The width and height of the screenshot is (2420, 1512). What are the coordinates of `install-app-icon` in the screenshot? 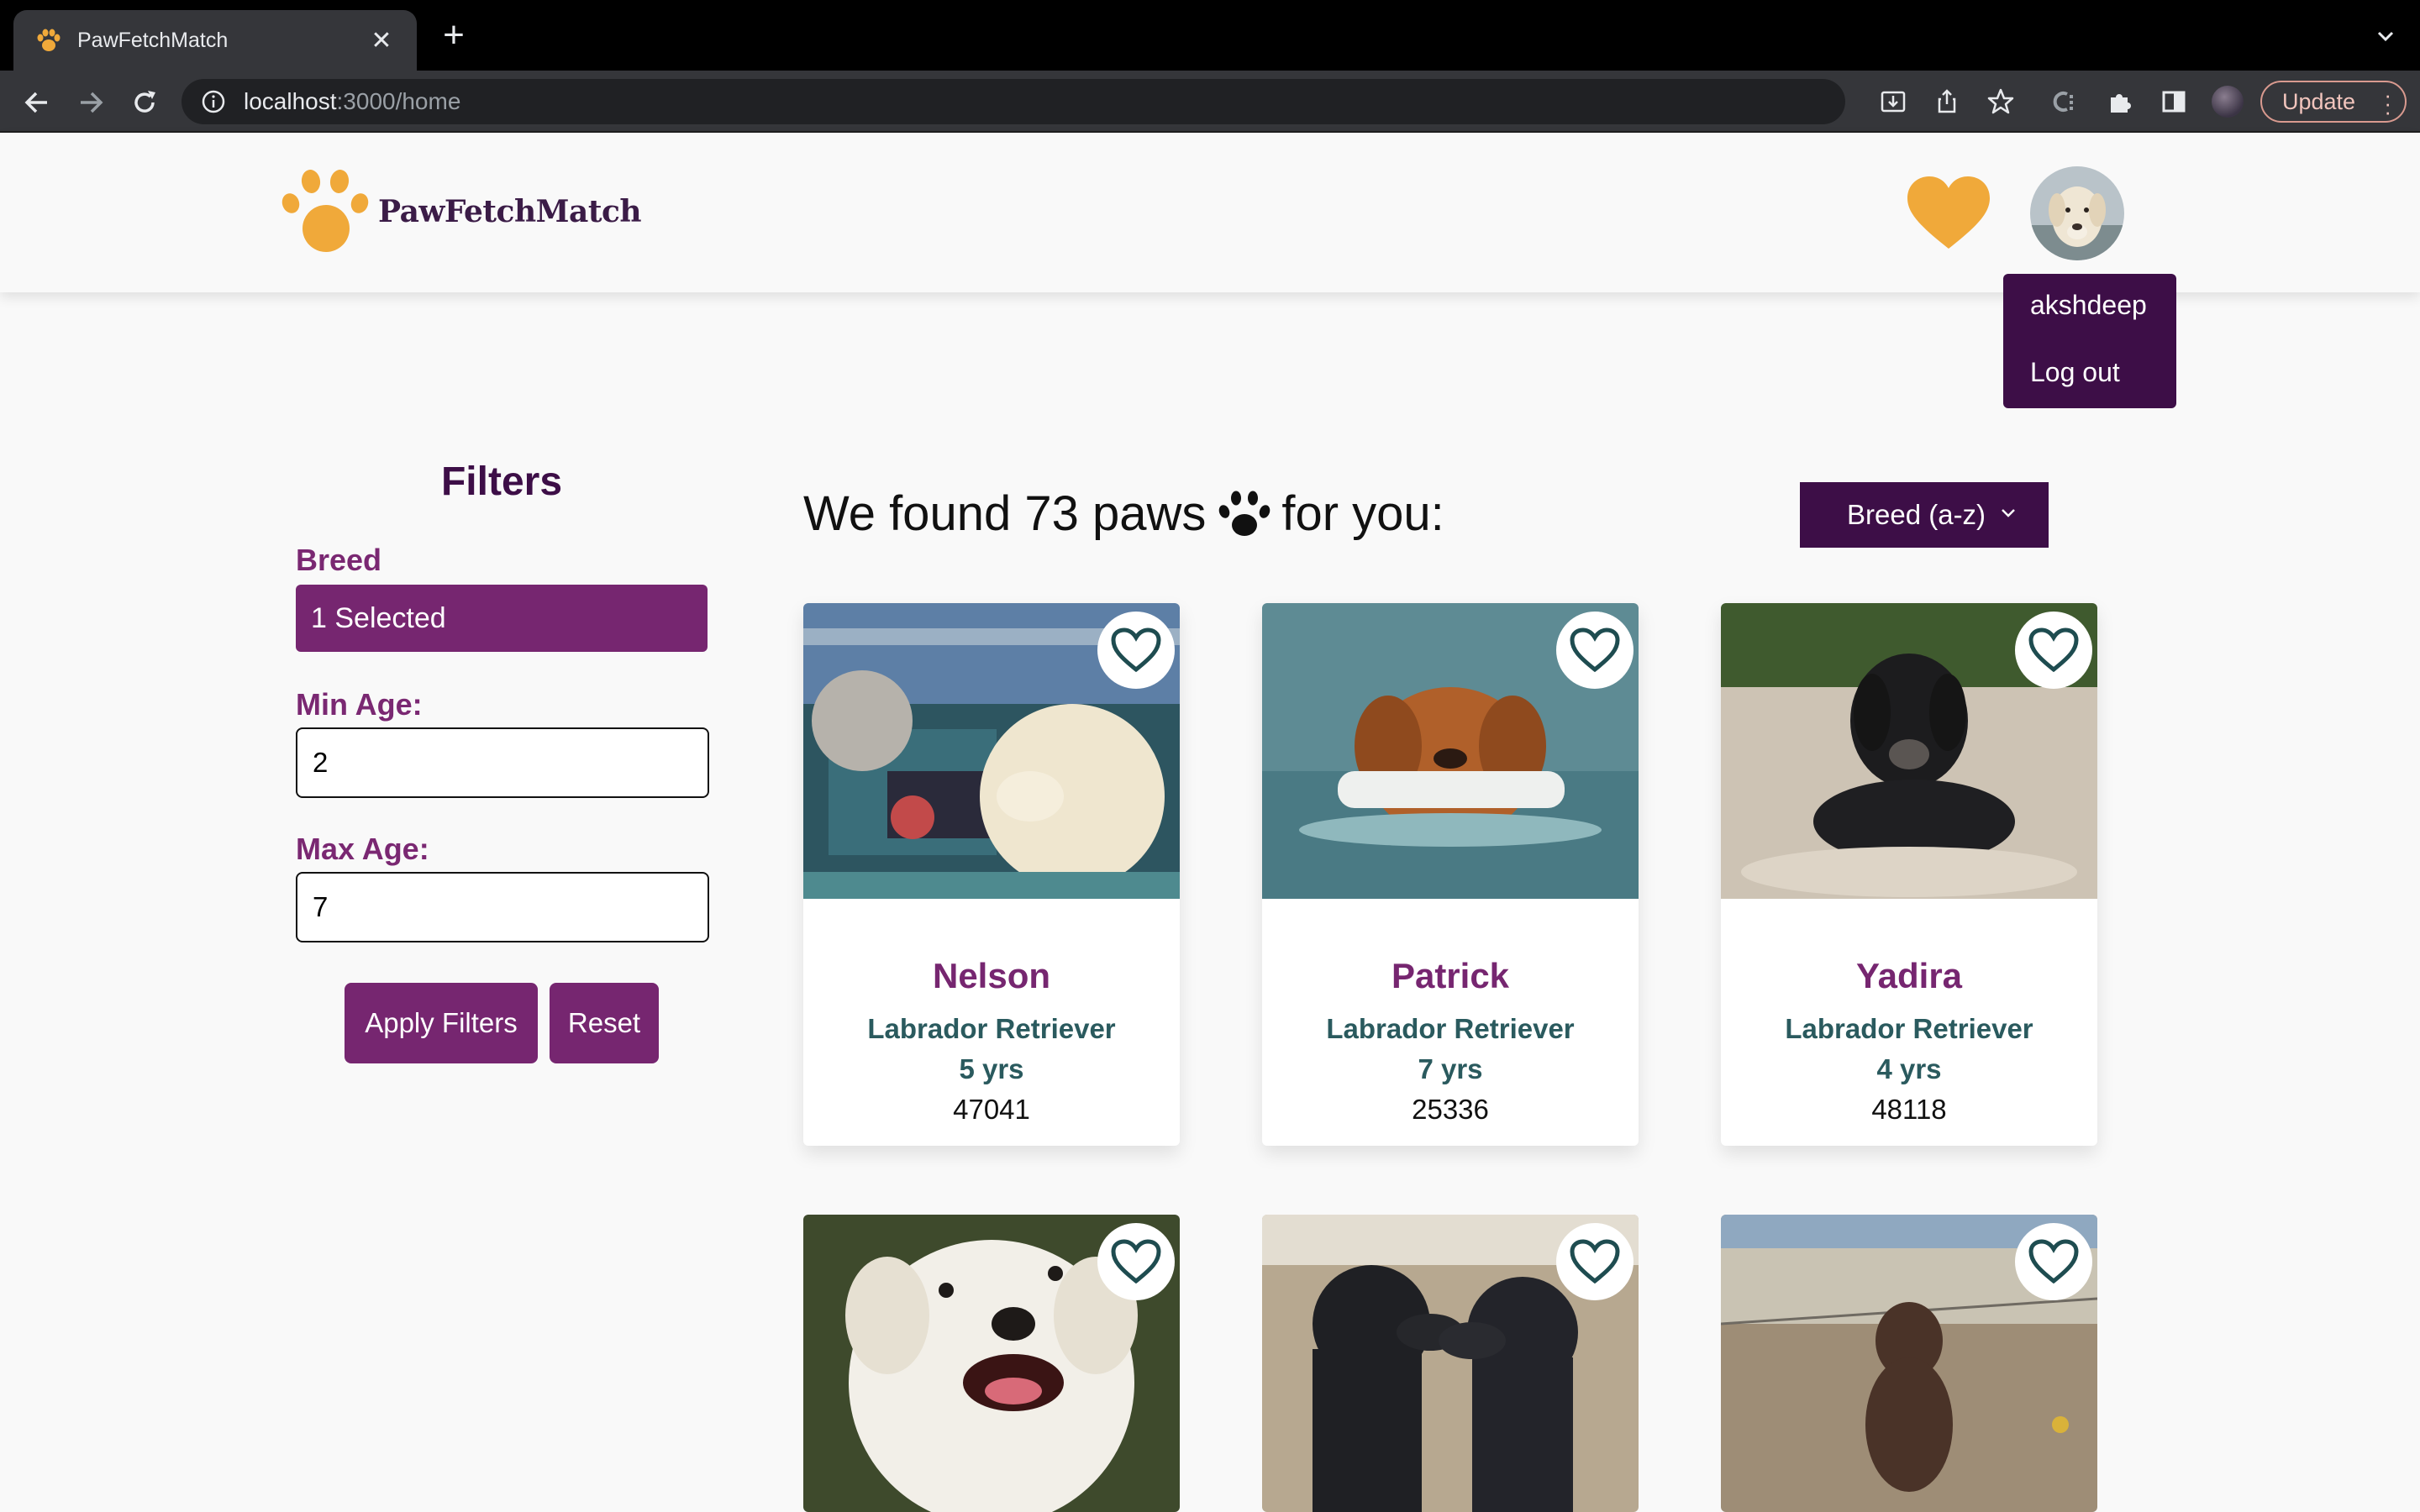 It's located at (1893, 102).